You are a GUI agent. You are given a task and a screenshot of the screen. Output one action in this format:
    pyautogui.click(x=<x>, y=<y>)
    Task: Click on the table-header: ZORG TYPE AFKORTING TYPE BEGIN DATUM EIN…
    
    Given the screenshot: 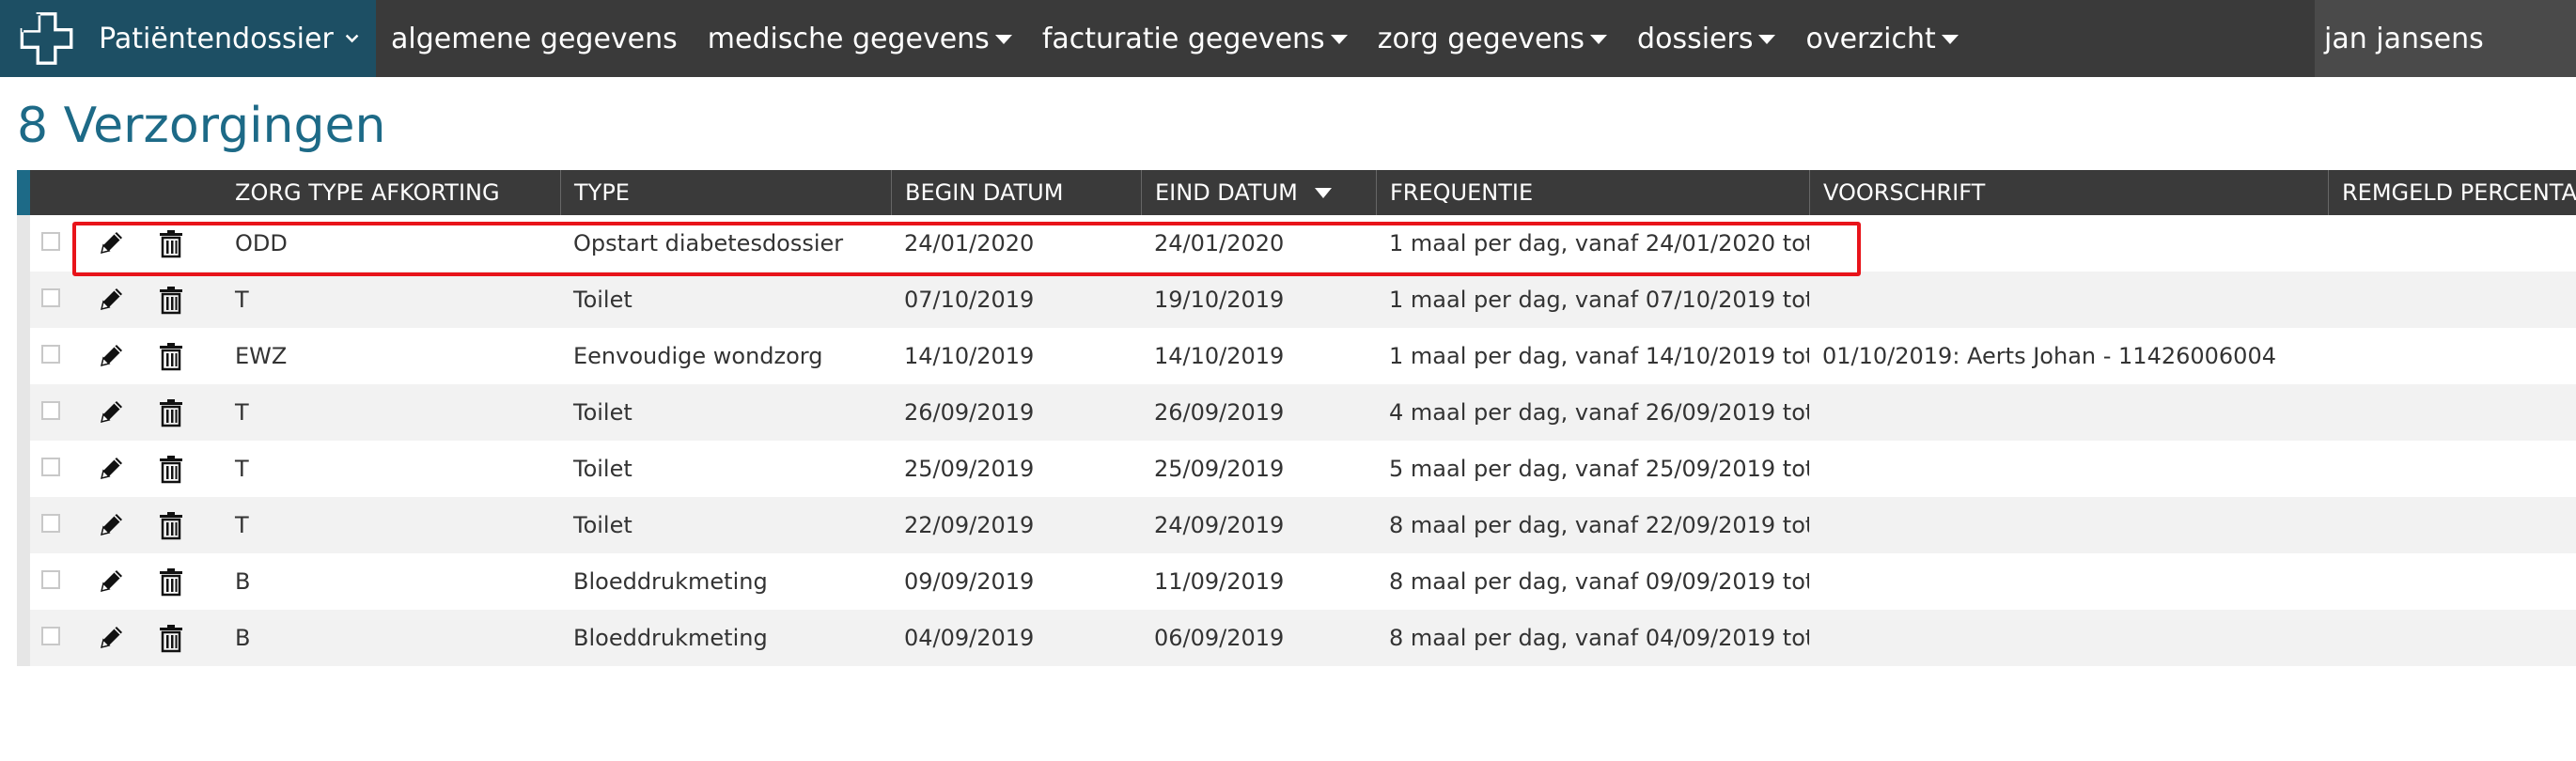 What is the action you would take?
    pyautogui.click(x=1296, y=193)
    